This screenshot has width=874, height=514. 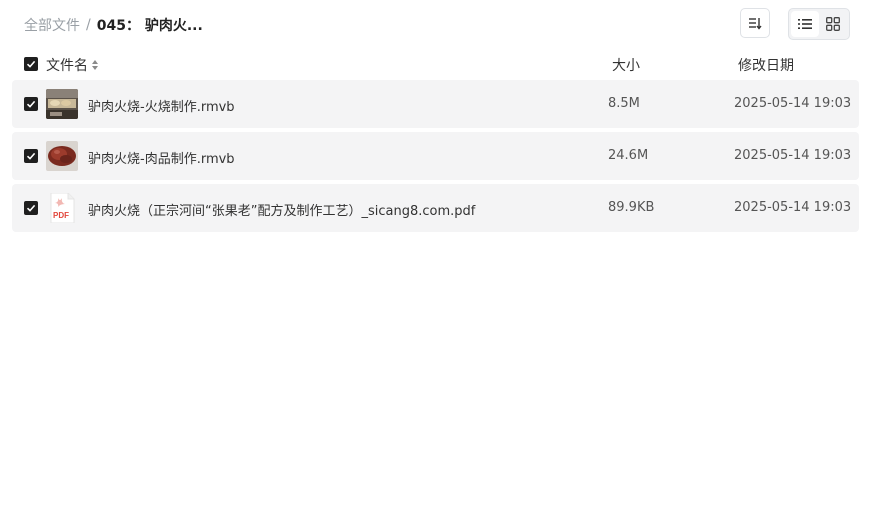 I want to click on breadcrumb-root-link: 全部文件, so click(x=52, y=25).